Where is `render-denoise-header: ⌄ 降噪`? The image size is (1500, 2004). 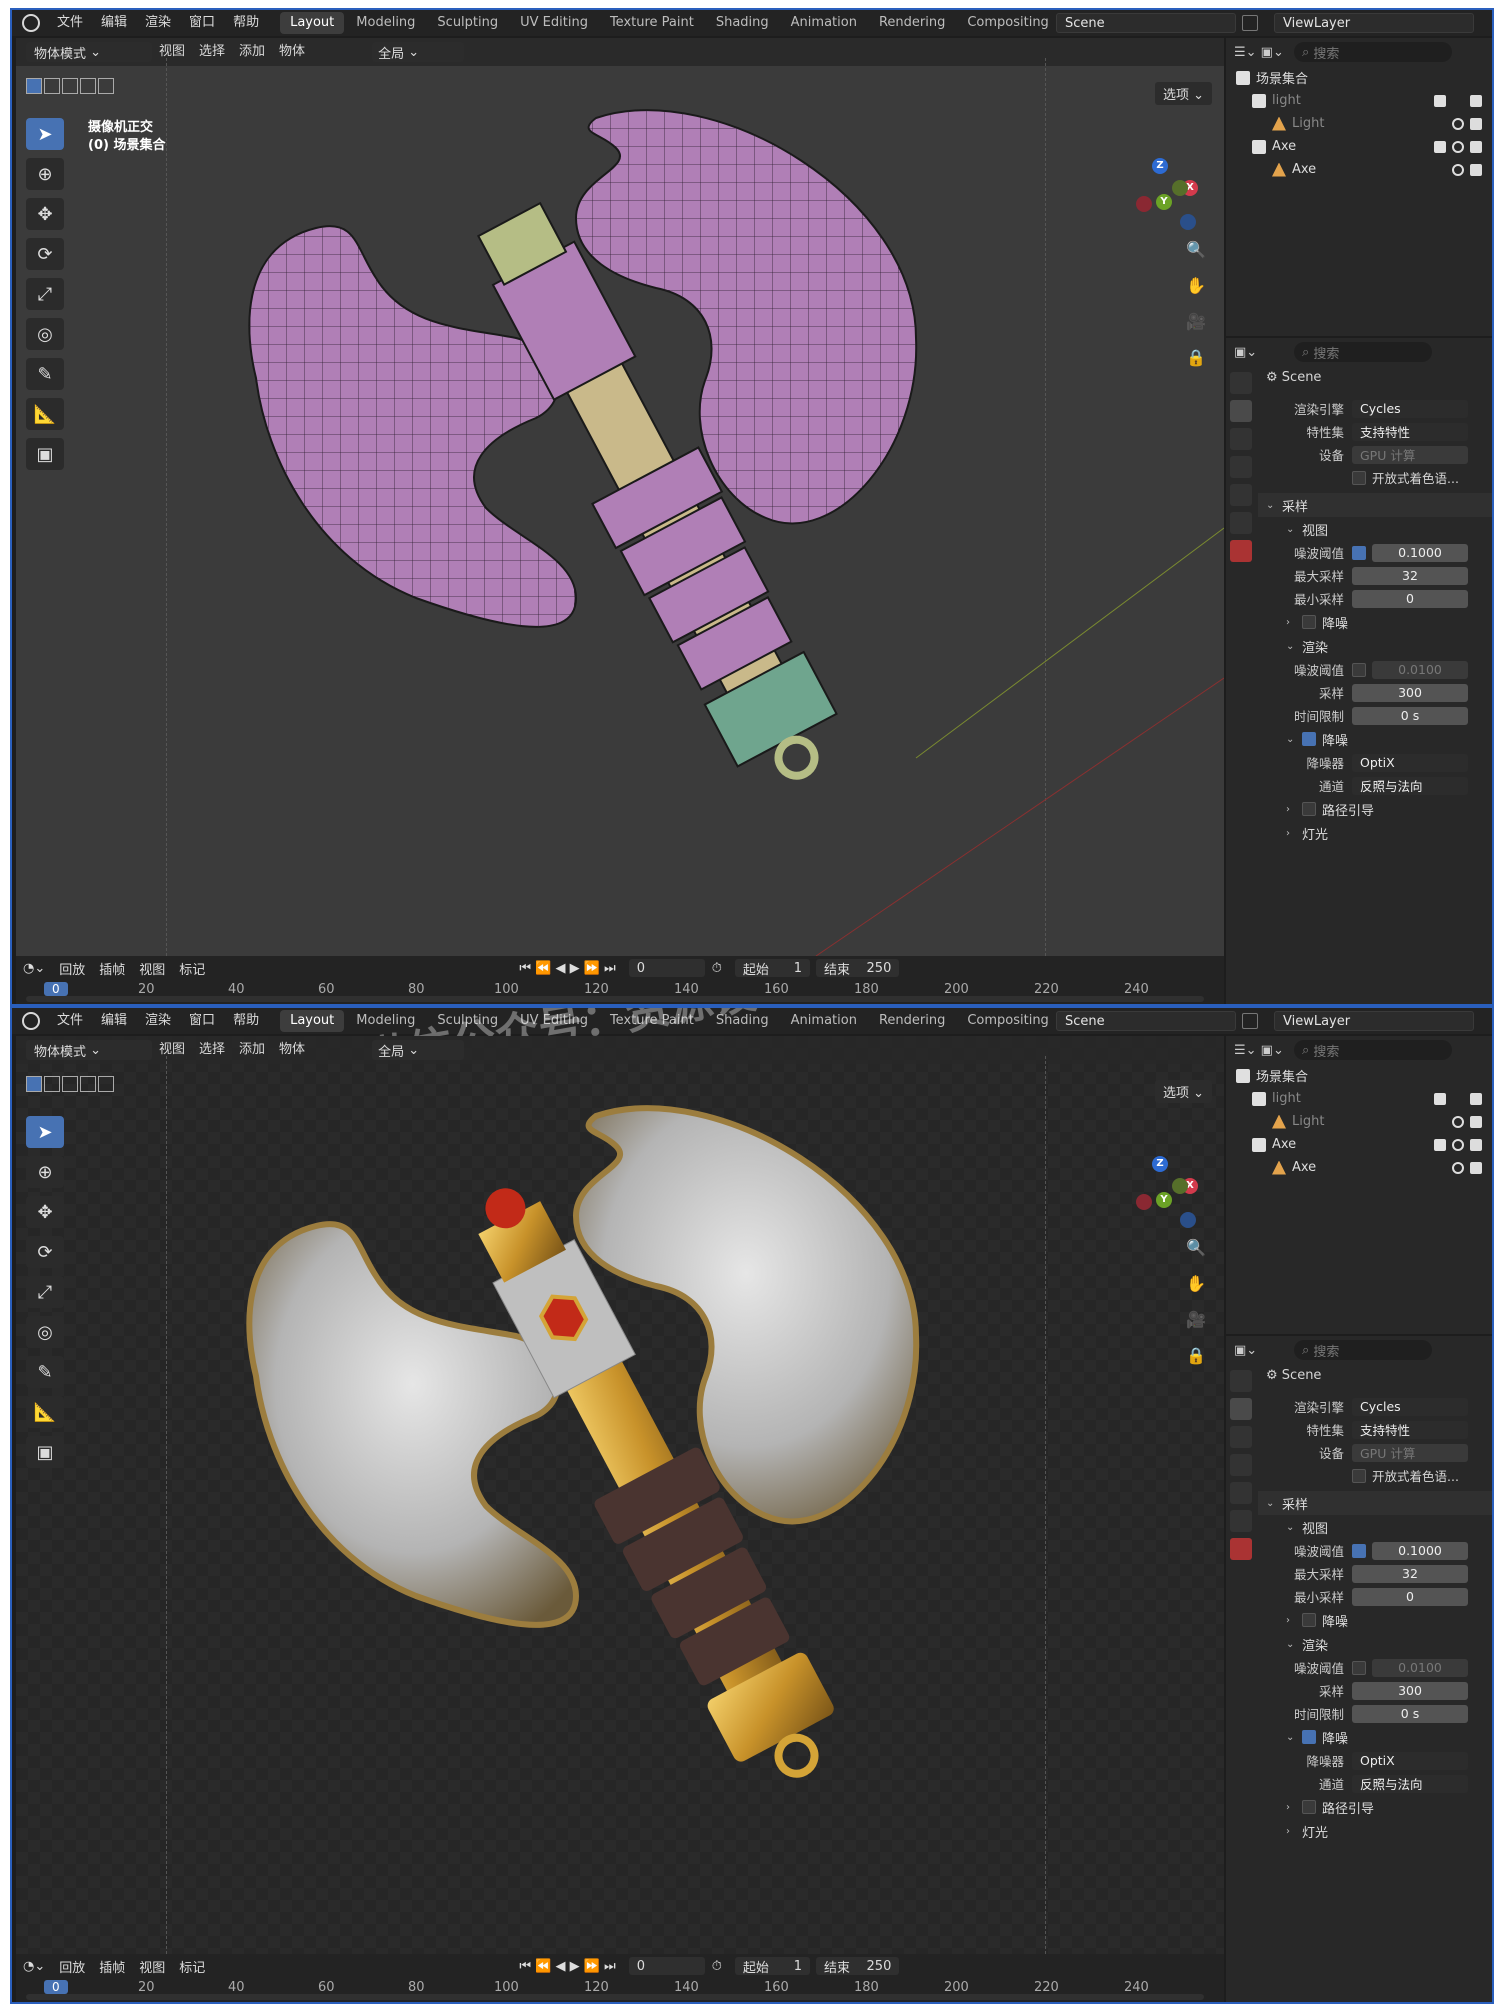 render-denoise-header: ⌄ 降噪 is located at coordinates (1375, 1737).